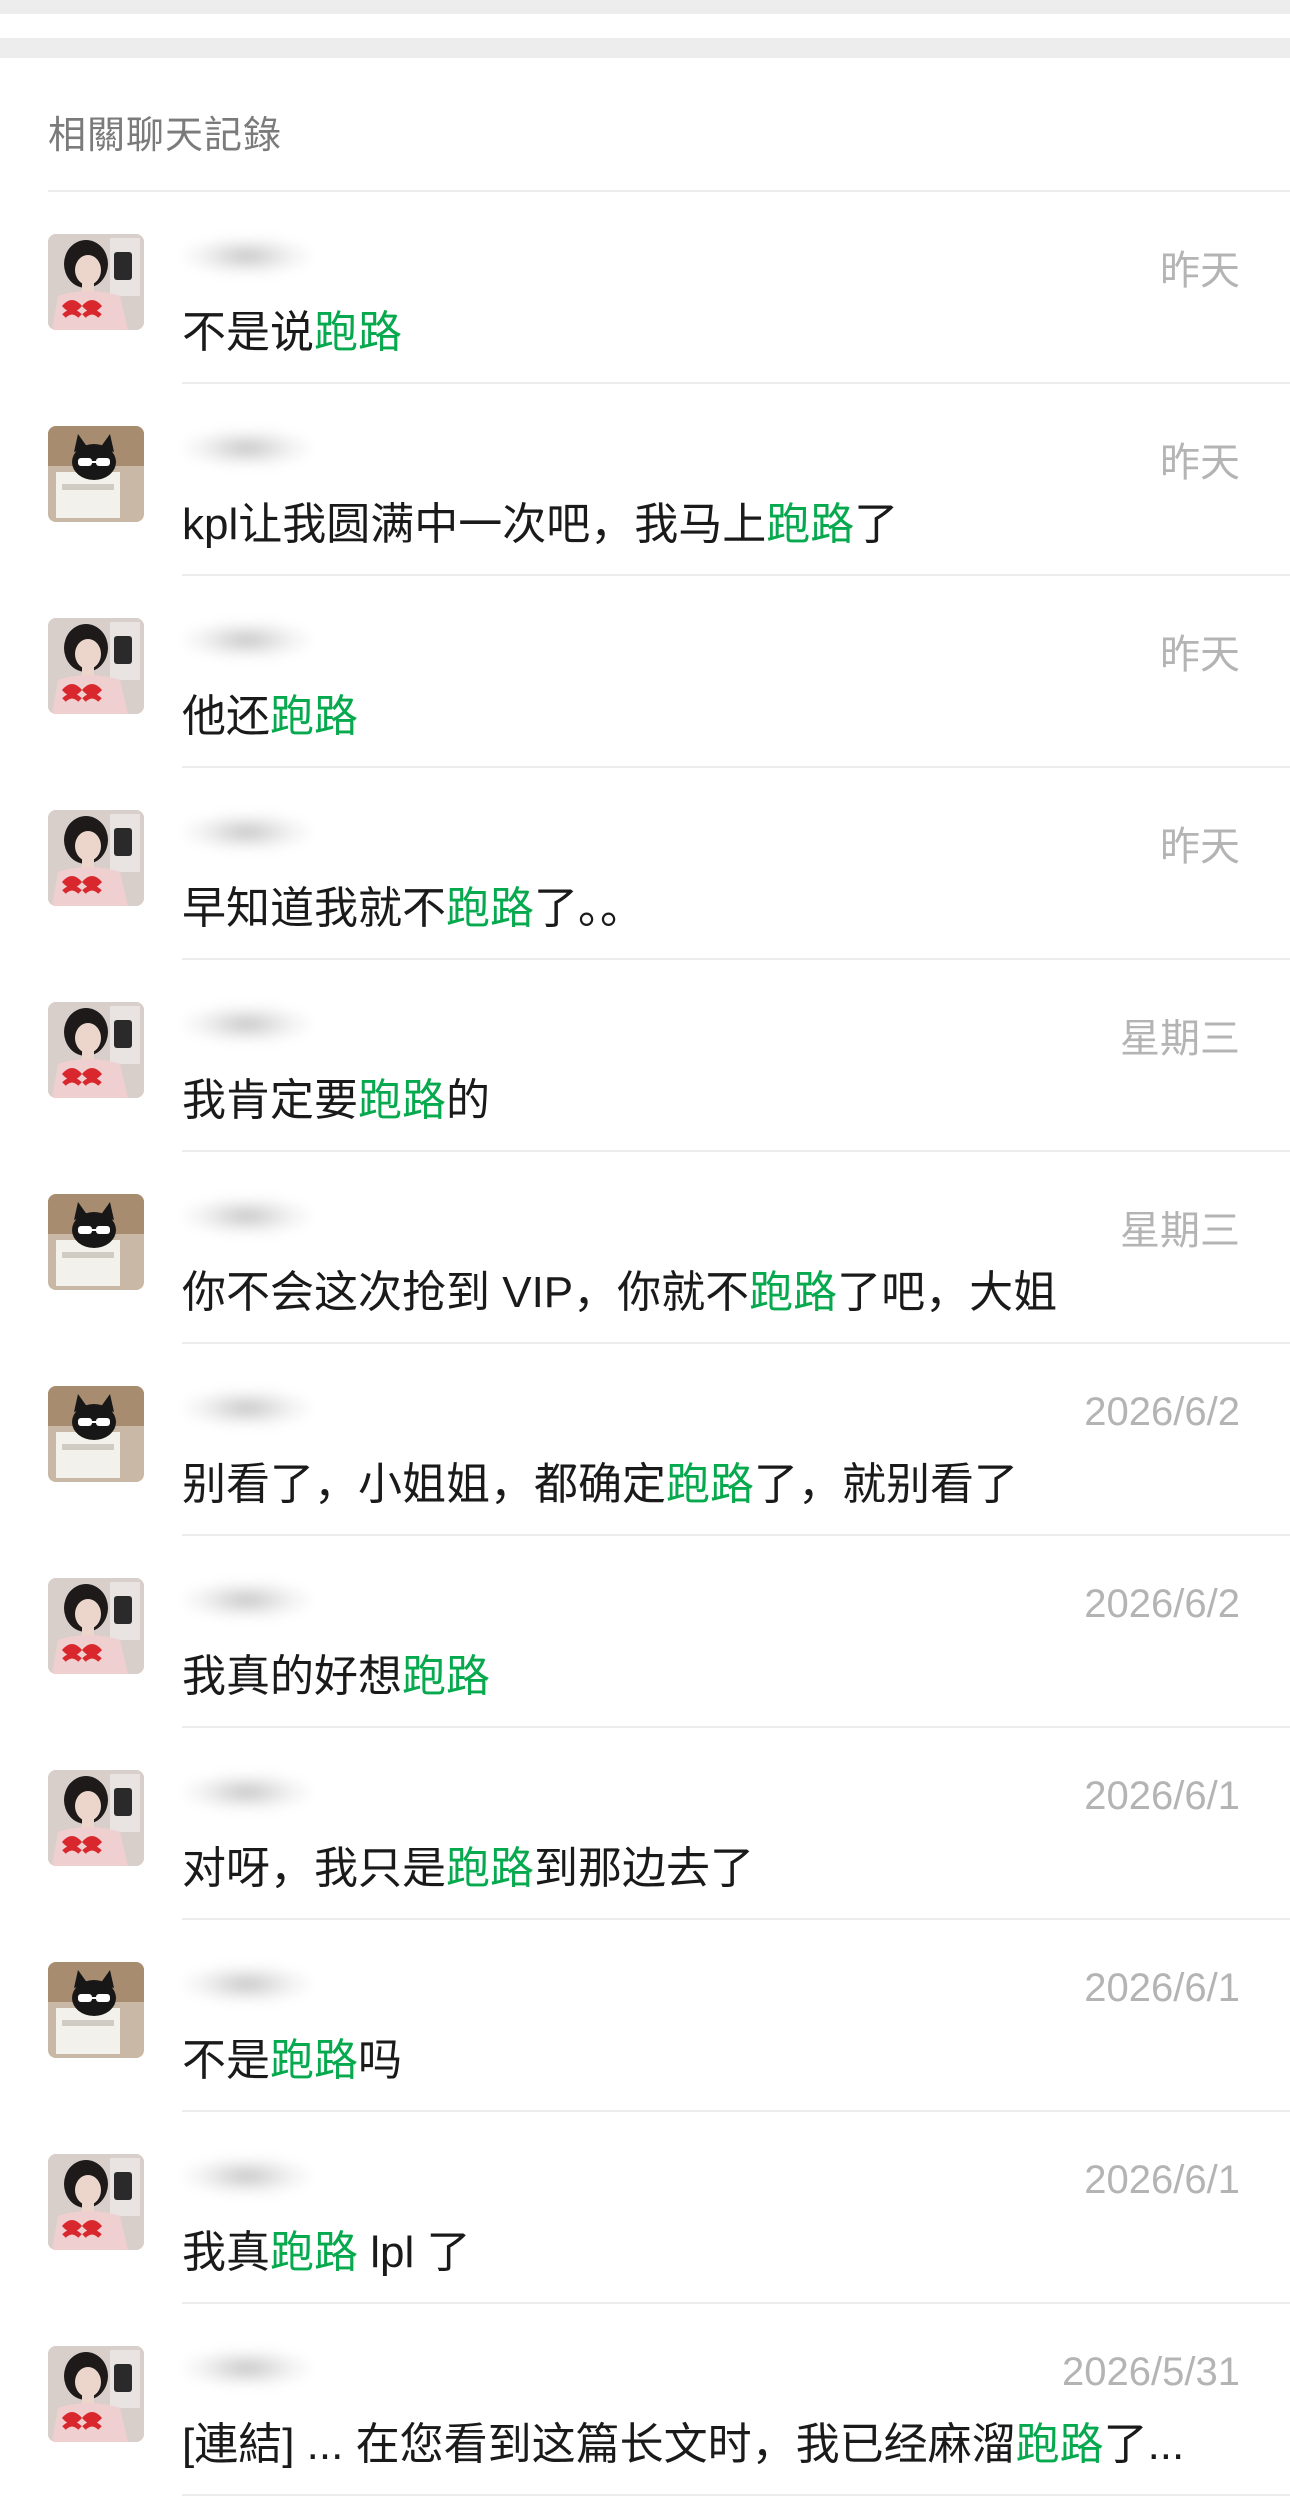  I want to click on message-snippet: 我真跑路 lpl 了, so click(706, 2248).